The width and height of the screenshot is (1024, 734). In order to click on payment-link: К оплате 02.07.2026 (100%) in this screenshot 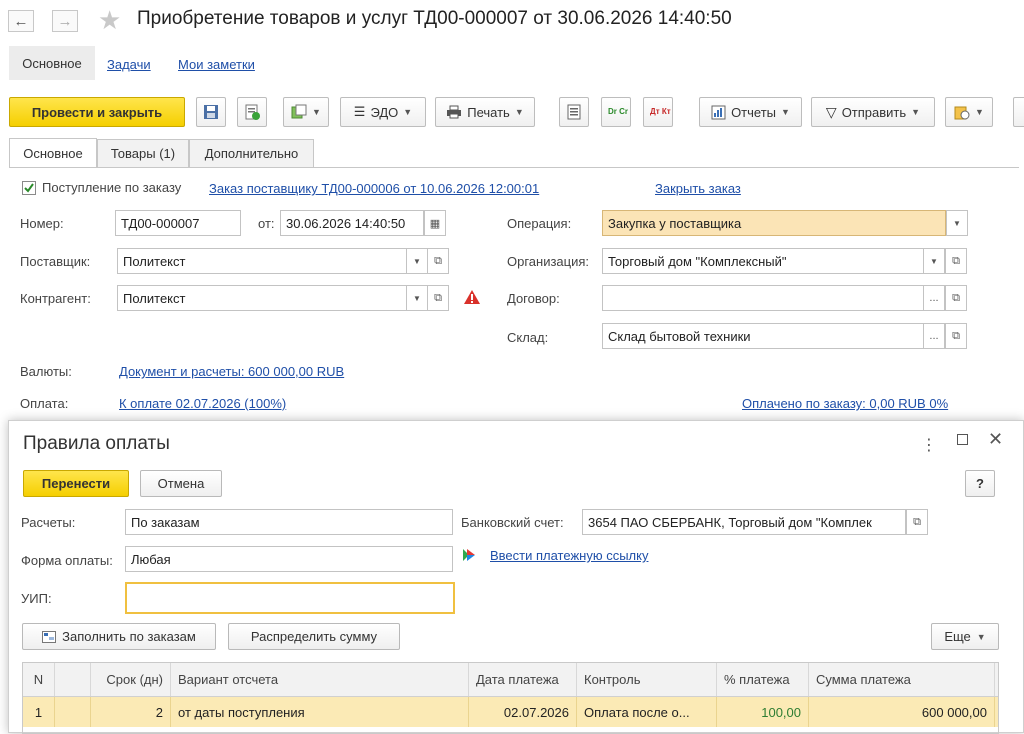, I will do `click(202, 403)`.